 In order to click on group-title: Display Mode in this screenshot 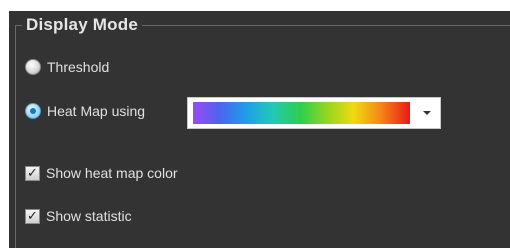, I will do `click(82, 25)`.